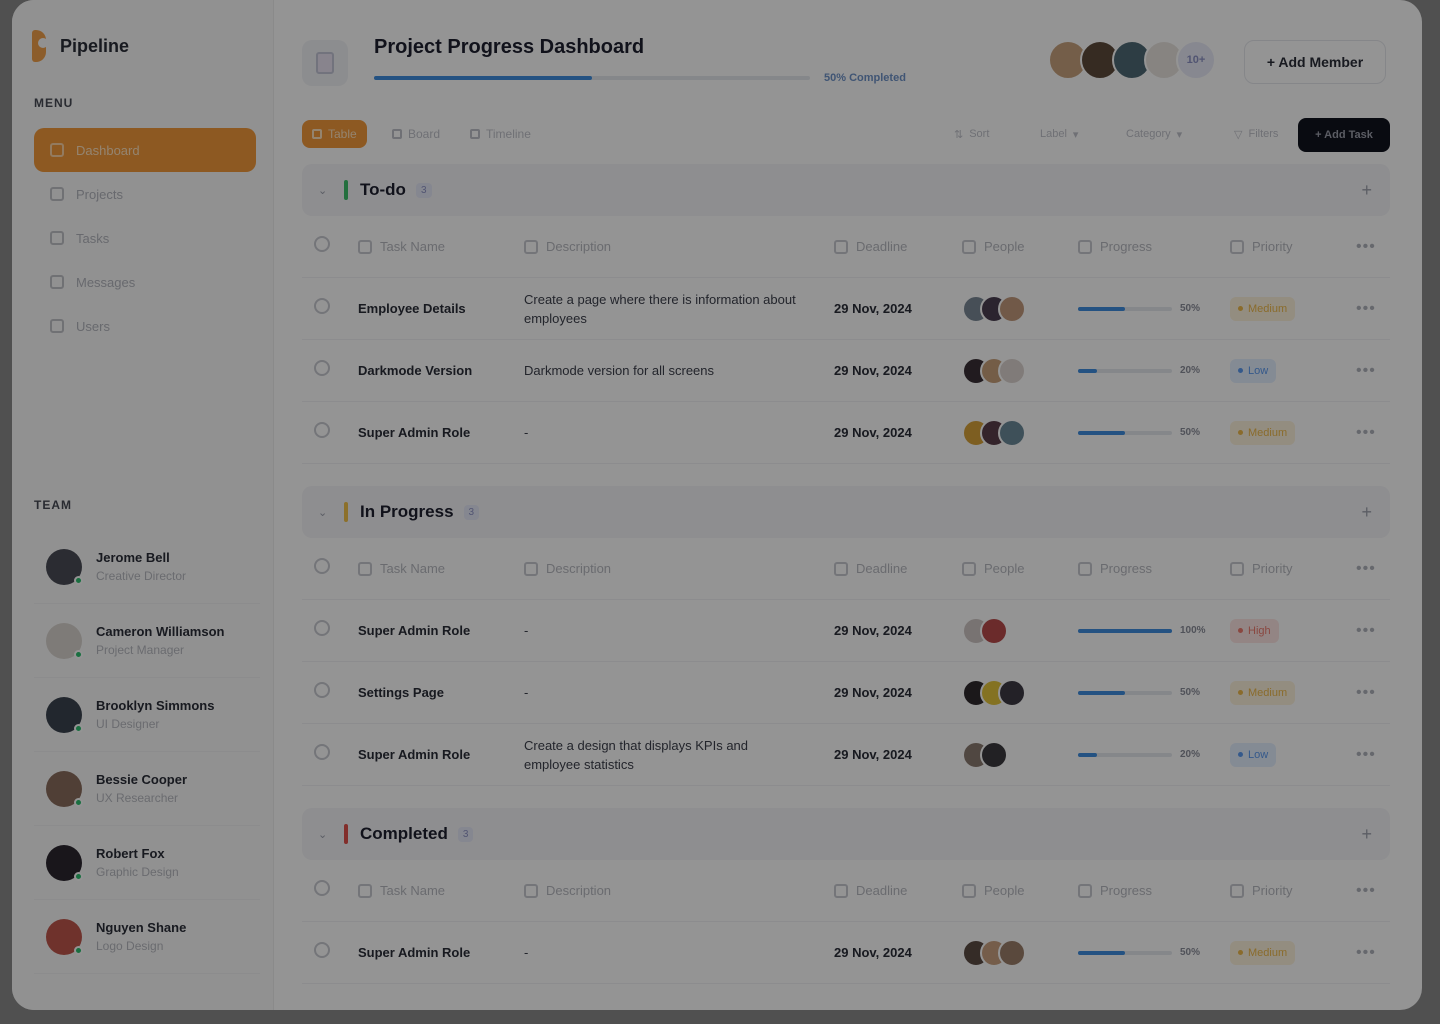 Image resolution: width=1440 pixels, height=1024 pixels. Describe the element at coordinates (145, 150) in the screenshot. I see `sidebar-item-dashboard: Dashboard` at that location.